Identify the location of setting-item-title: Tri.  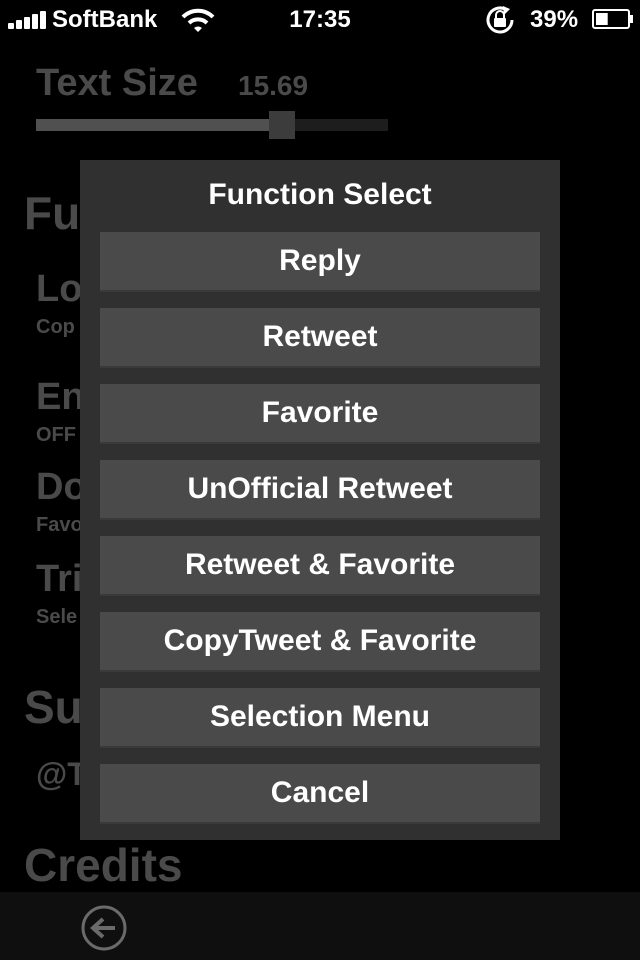
(59, 579).